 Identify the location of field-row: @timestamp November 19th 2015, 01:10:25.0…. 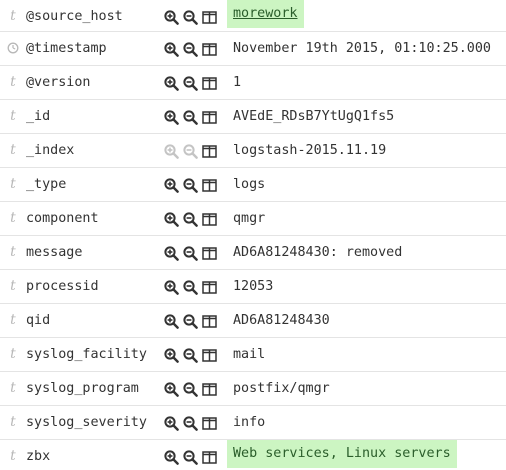
(253, 49).